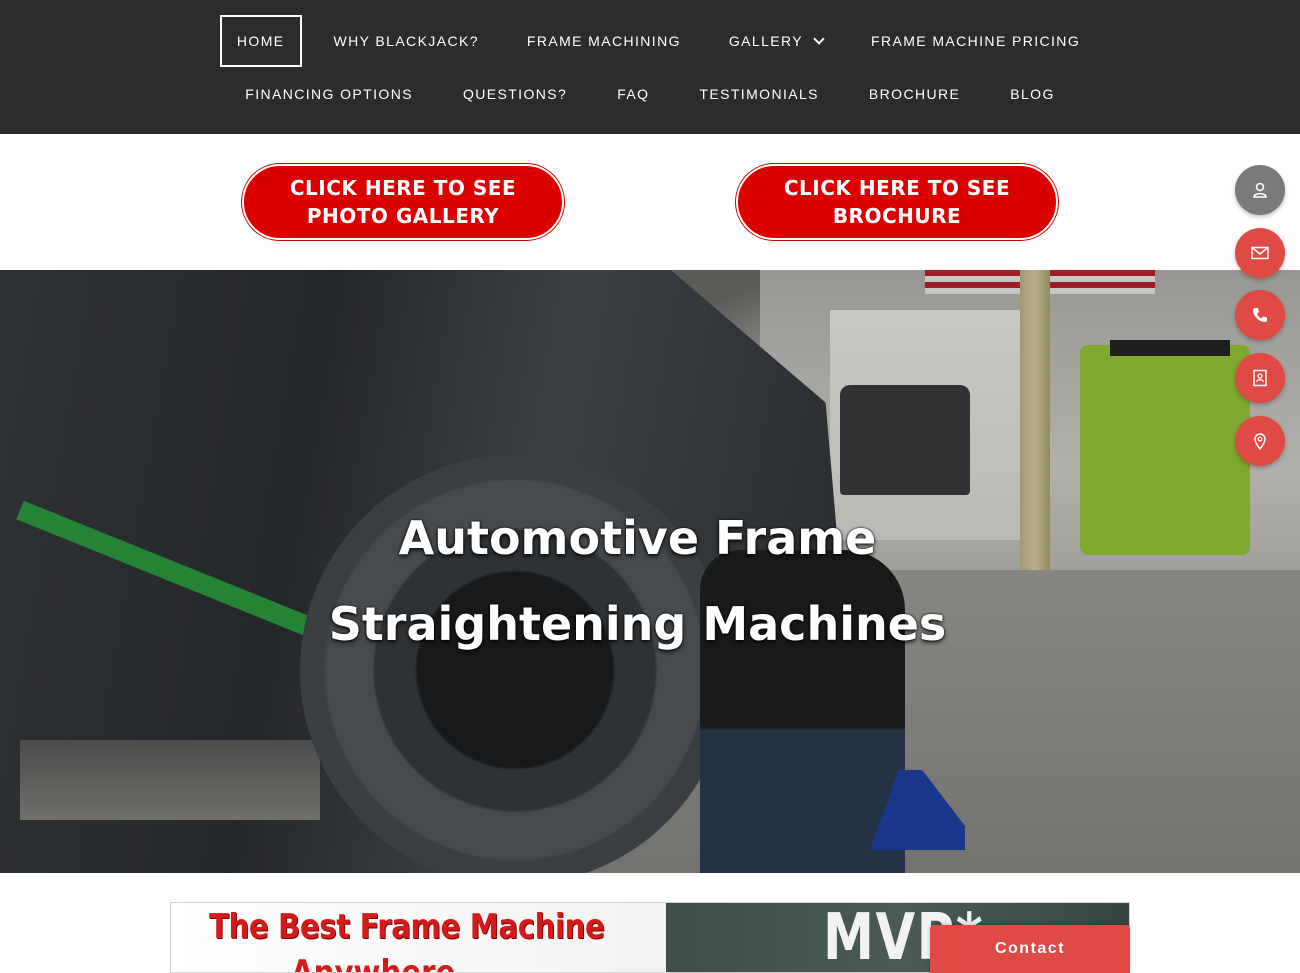 The height and width of the screenshot is (973, 1300). I want to click on phone-icon, so click(1260, 315).